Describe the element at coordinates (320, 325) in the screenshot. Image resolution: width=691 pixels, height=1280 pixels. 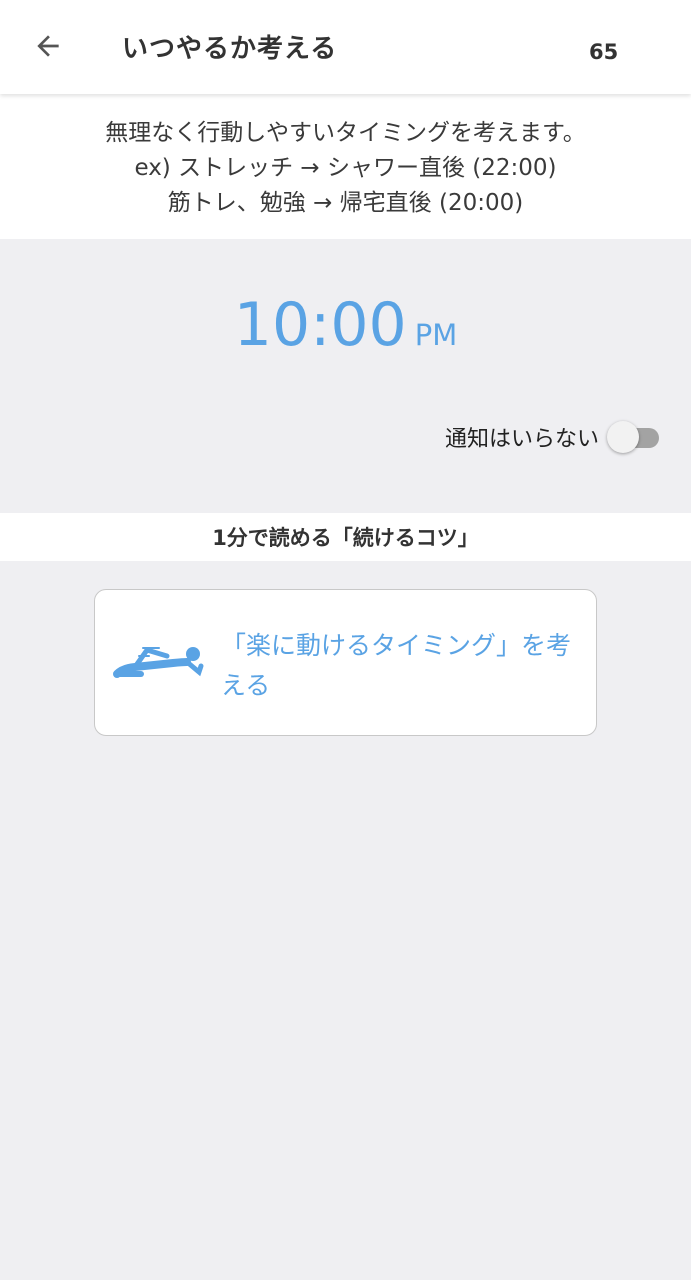
I see `time-value: 10:00` at that location.